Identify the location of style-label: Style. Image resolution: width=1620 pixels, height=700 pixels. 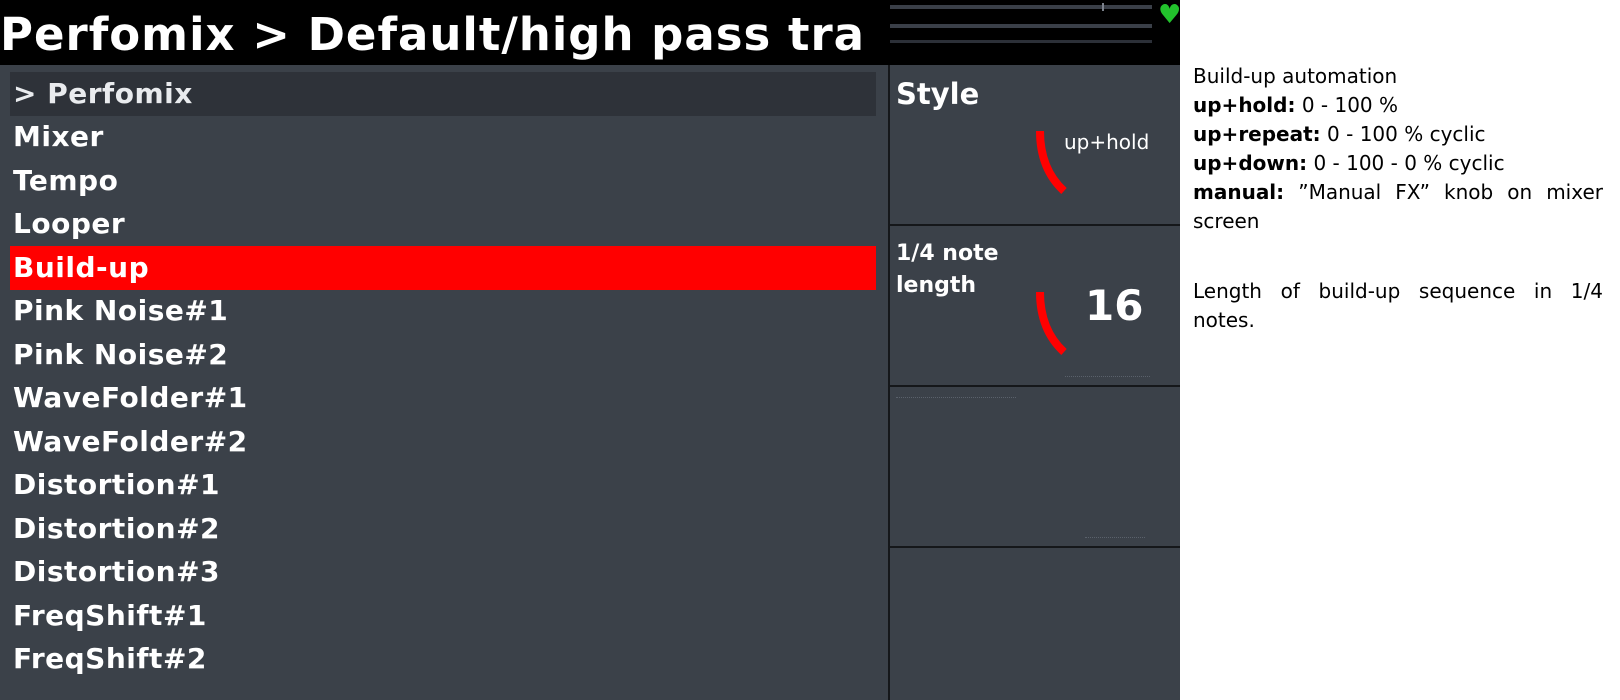
(938, 94).